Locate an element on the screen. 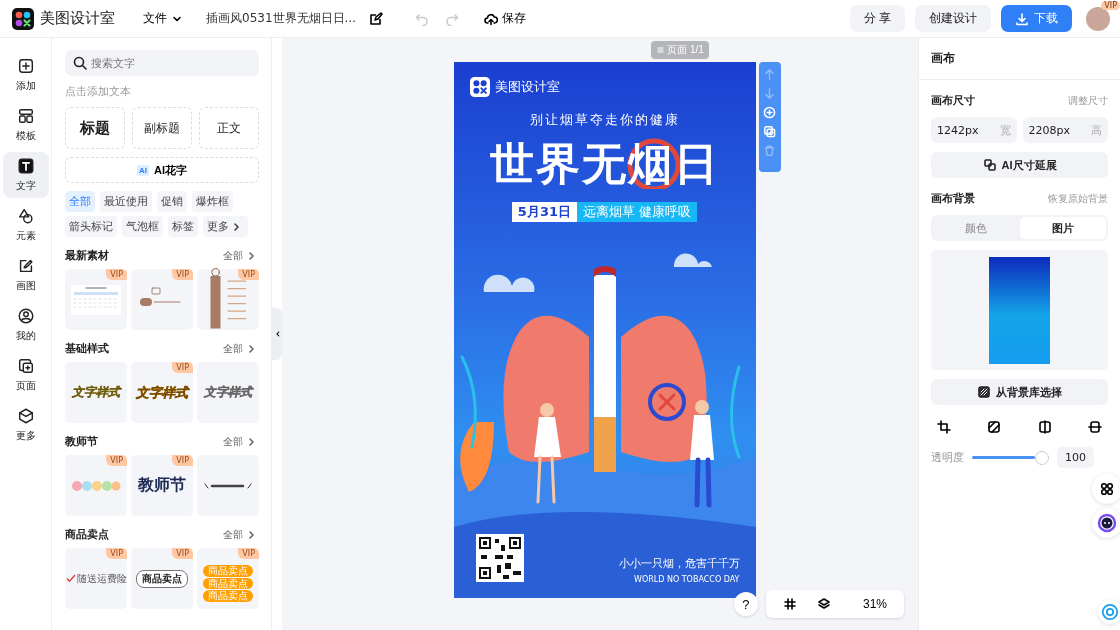 The image size is (1120, 630). help-center-button is located at coordinates (1109, 612).